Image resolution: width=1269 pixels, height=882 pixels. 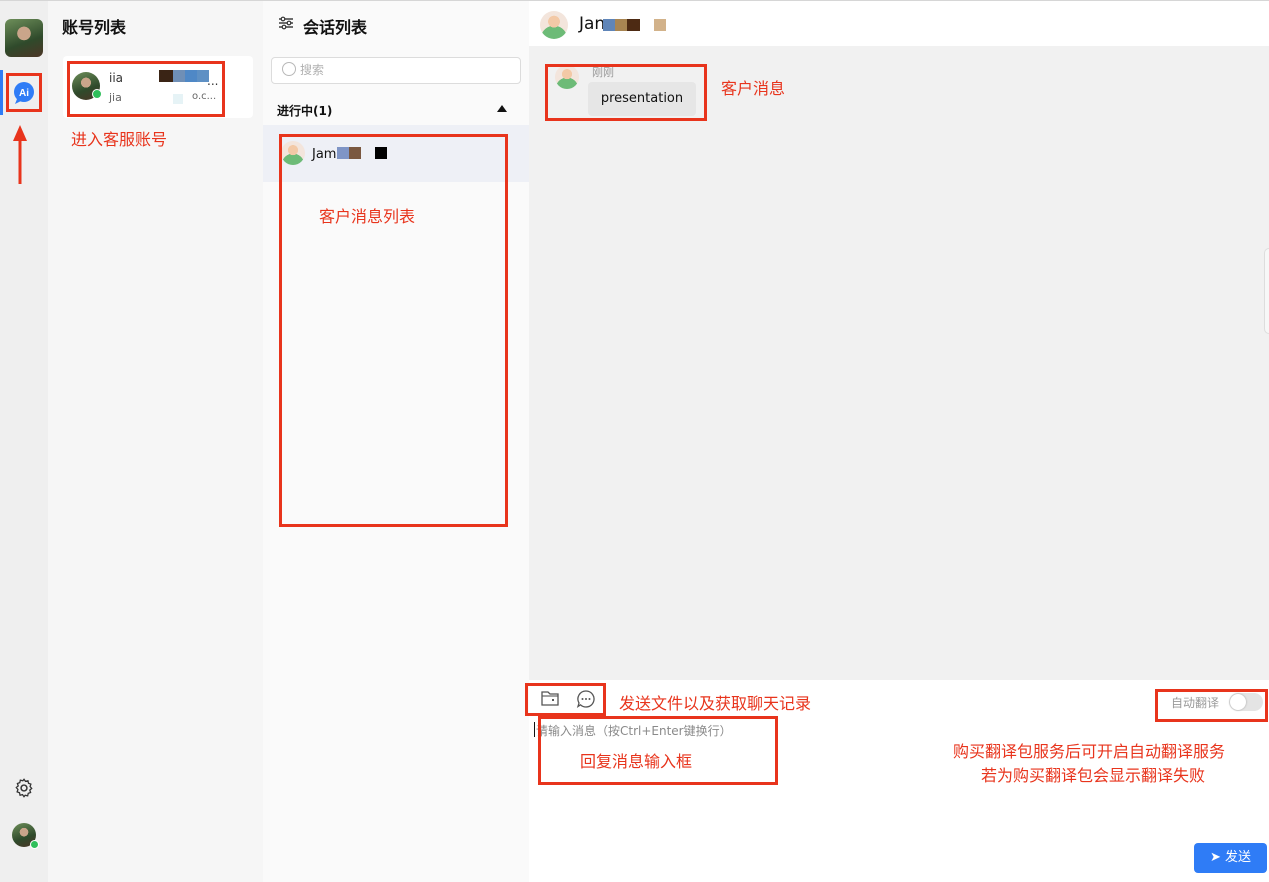 What do you see at coordinates (1211, 705) in the screenshot?
I see `translate-highlight-box` at bounding box center [1211, 705].